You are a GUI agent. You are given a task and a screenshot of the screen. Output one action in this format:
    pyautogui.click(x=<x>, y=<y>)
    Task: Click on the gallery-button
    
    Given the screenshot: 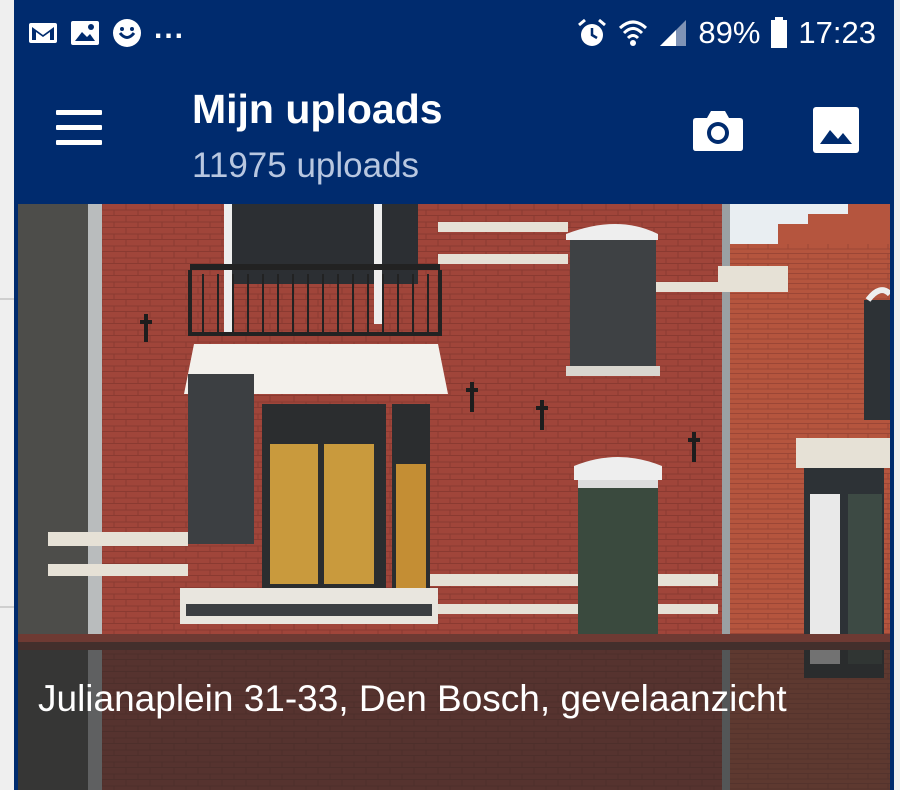 What is the action you would take?
    pyautogui.click(x=836, y=130)
    